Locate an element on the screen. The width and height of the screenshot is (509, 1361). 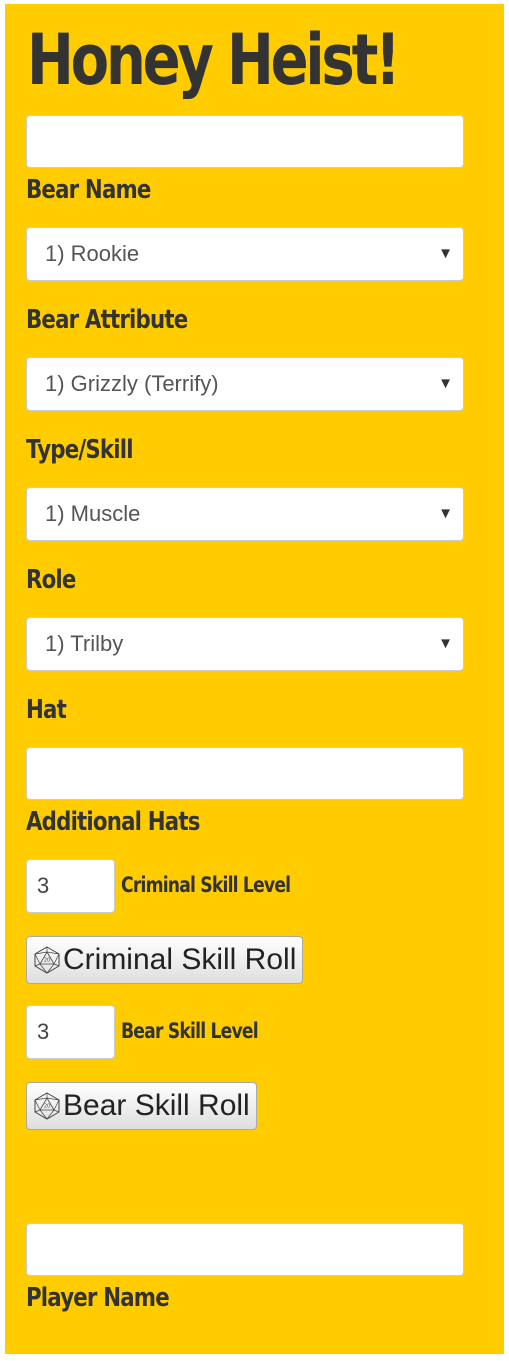
player-name-label: Player Name is located at coordinates (98, 1298).